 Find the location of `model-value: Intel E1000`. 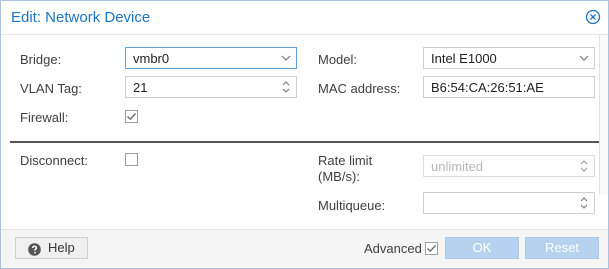

model-value: Intel E1000 is located at coordinates (464, 58).